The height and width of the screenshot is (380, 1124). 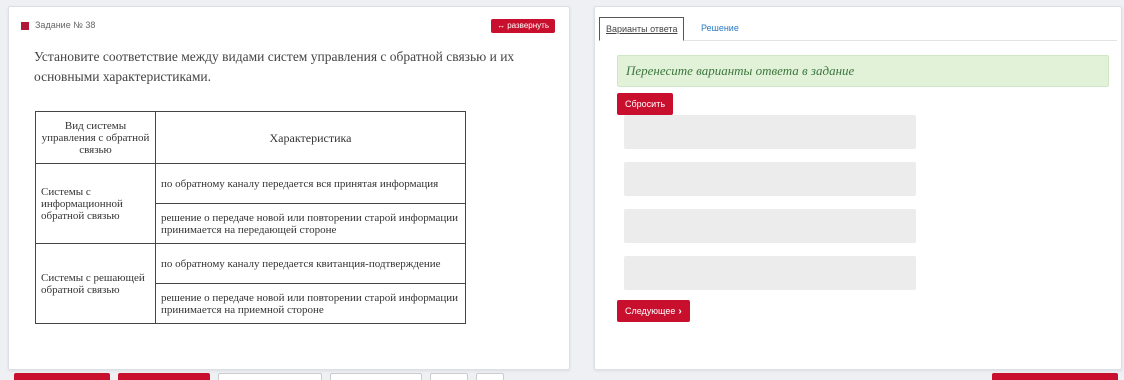 I want to click on expand-arrows-icon: ↔, so click(x=501, y=25).